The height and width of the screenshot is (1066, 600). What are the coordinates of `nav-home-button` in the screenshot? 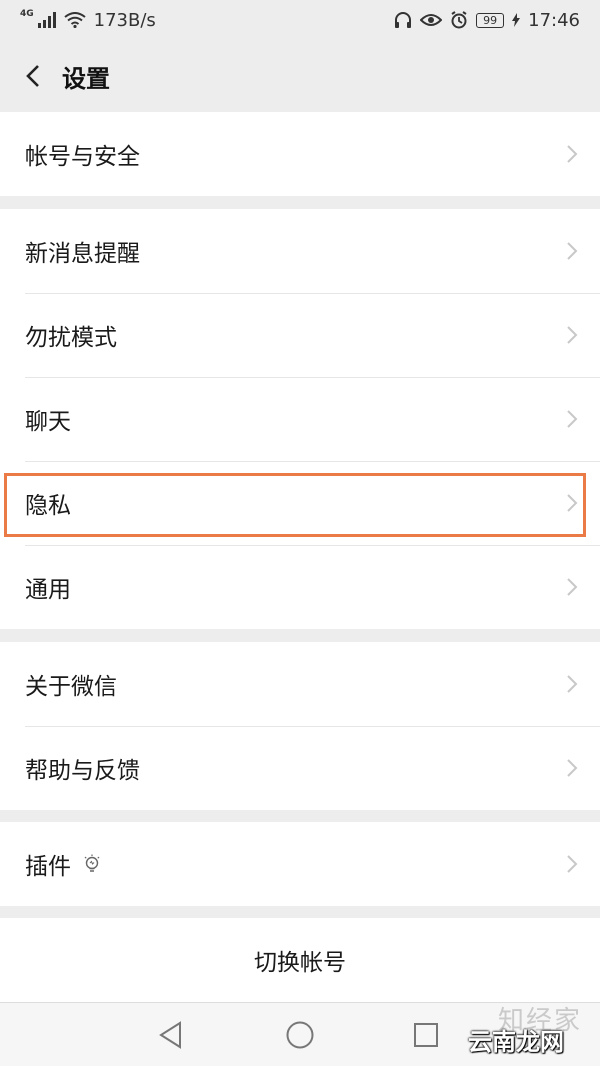 It's located at (300, 1035).